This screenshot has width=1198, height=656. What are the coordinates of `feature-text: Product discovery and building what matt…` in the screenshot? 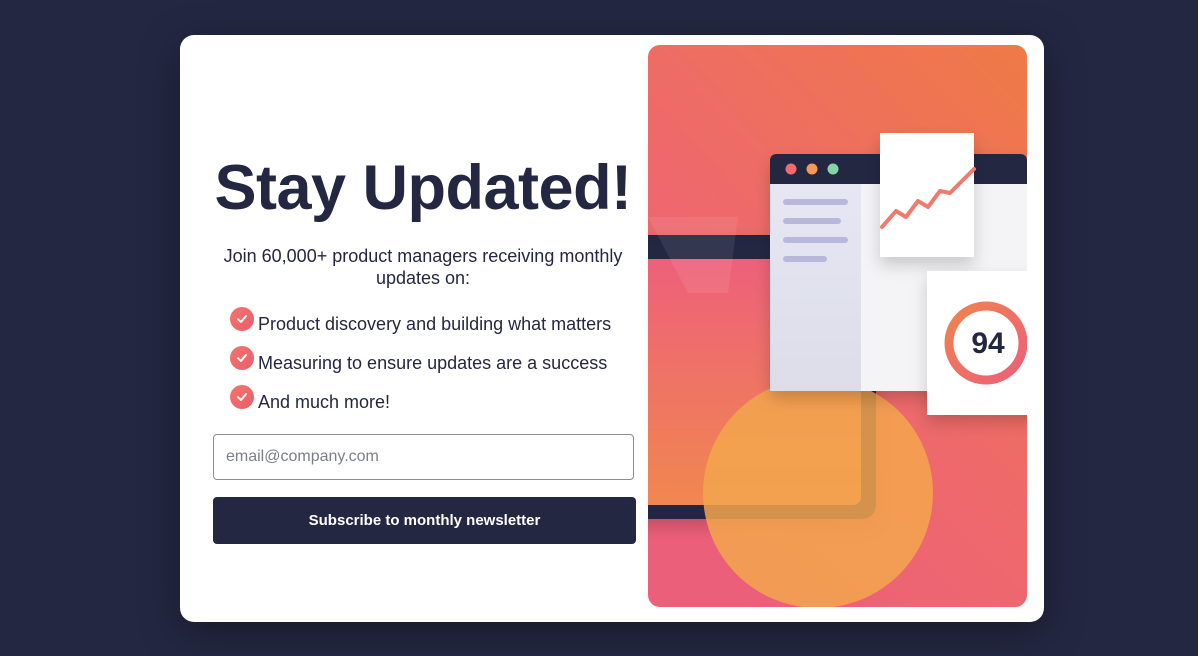 It's located at (435, 324).